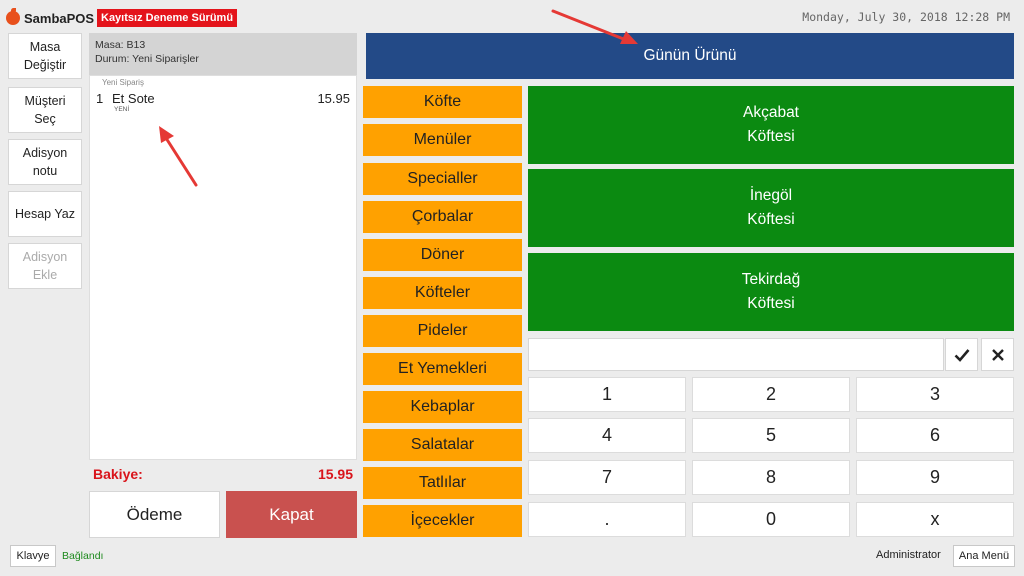 This screenshot has width=1024, height=576. Describe the element at coordinates (984, 556) in the screenshot. I see `main-menu-button: Ana Menü` at that location.